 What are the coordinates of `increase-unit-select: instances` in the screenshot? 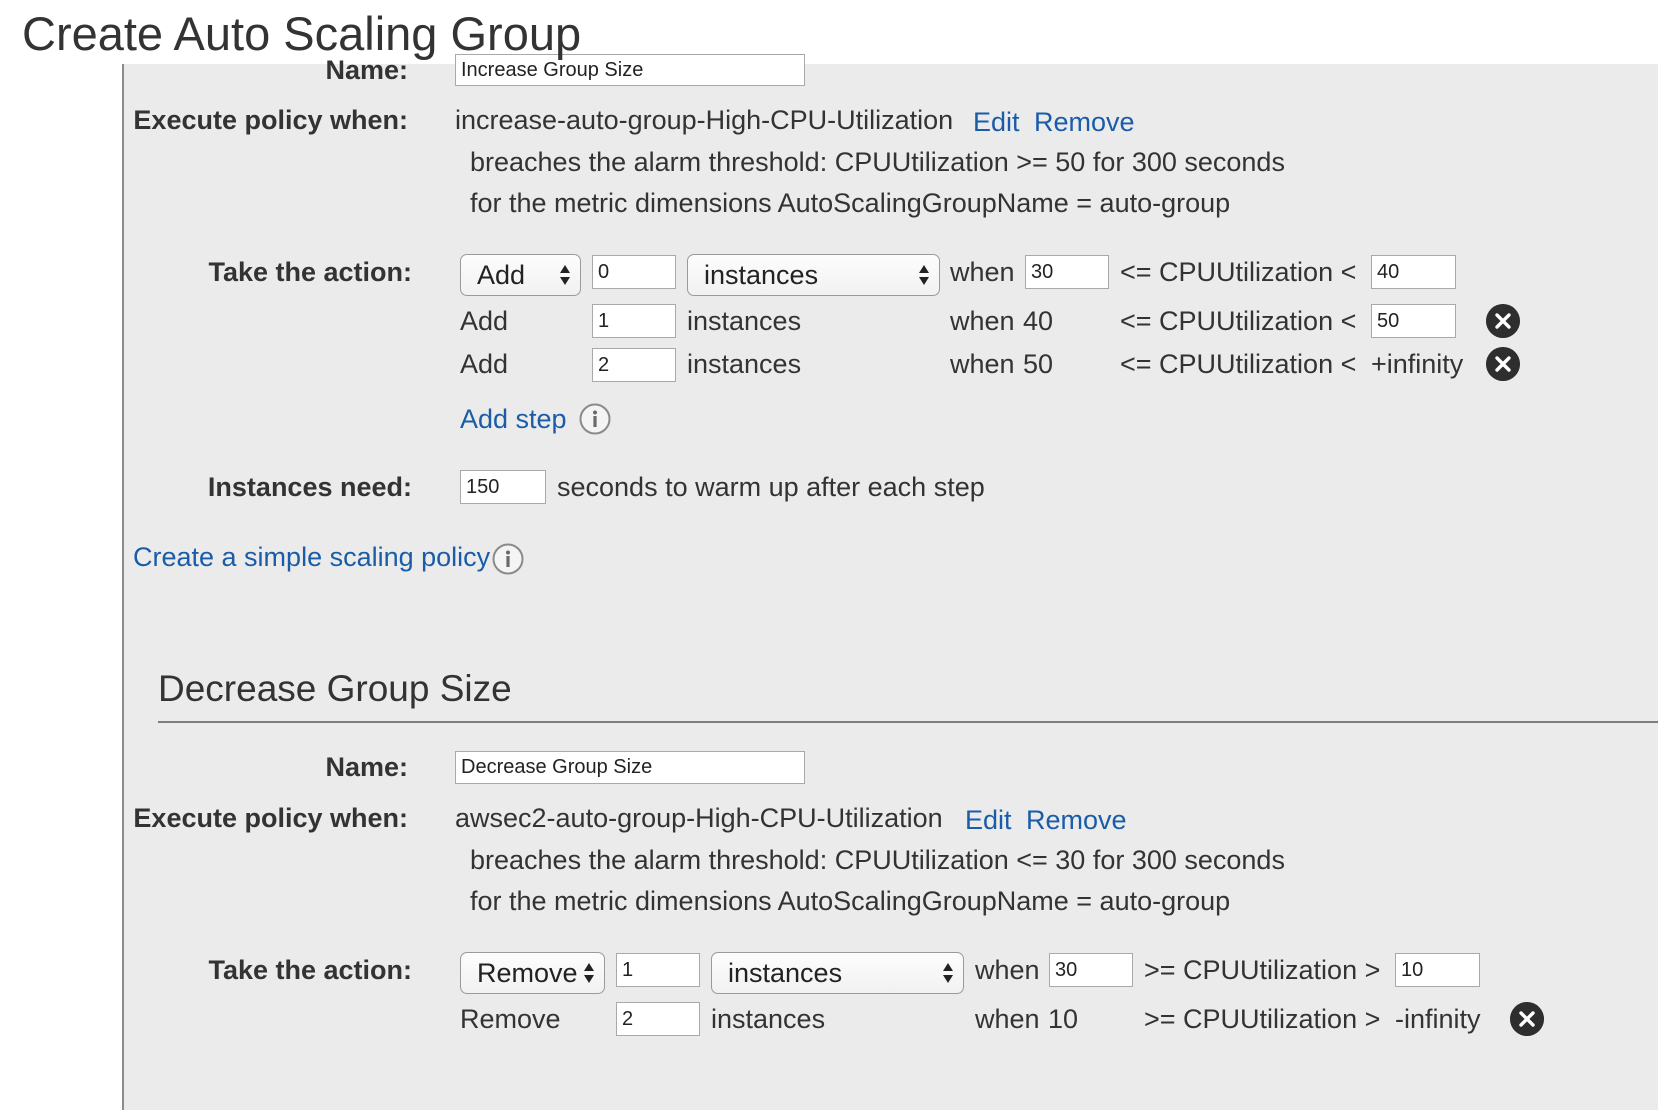 It's located at (813, 275).